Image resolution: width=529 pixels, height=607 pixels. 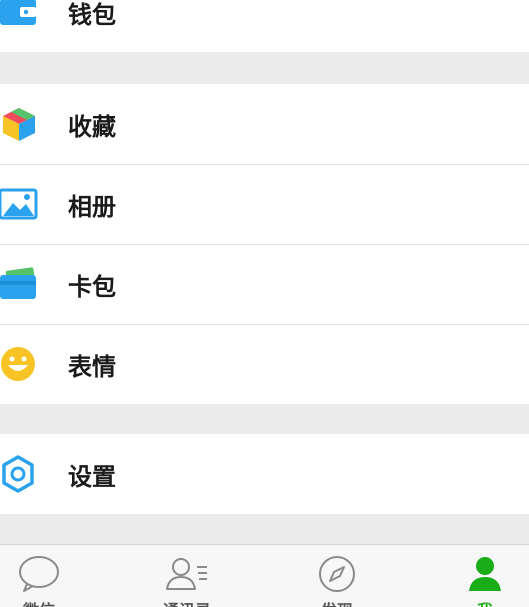 I want to click on tab-me: 我, so click(x=484, y=576).